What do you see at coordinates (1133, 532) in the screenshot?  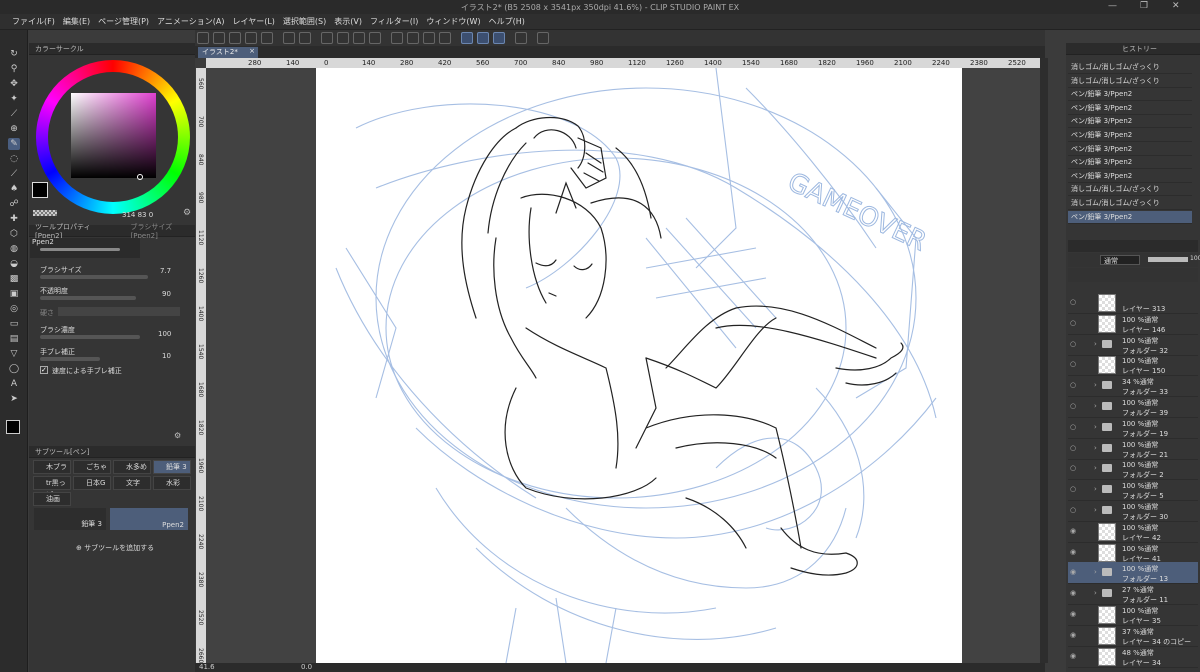 I see `layer-row: ◉ 100 %通常 レイヤー 42` at bounding box center [1133, 532].